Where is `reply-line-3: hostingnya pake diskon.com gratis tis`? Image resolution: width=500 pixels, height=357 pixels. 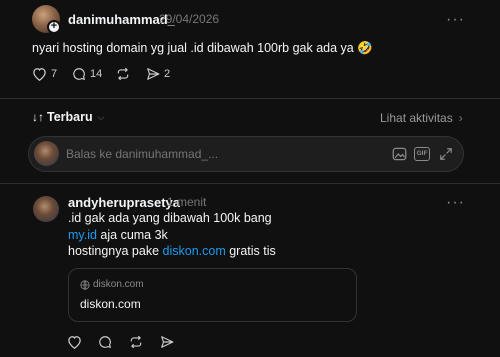
reply-line-3: hostingnya pake diskon.com gratis tis is located at coordinates (172, 251).